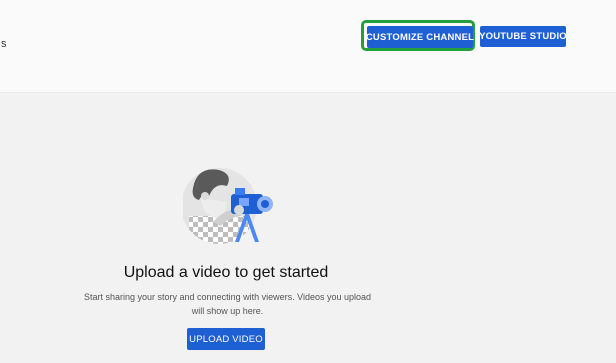 The width and height of the screenshot is (616, 363). I want to click on truncated-header-text: s, so click(4, 44).